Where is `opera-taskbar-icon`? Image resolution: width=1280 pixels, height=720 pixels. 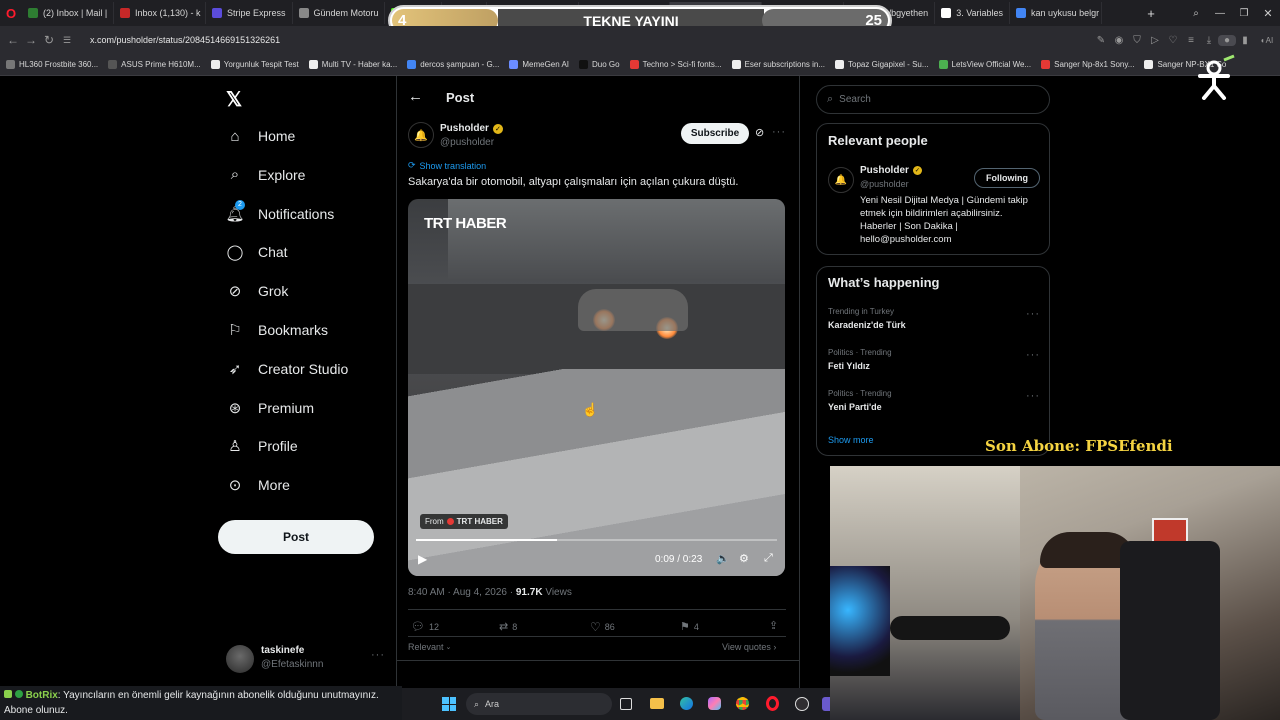 opera-taskbar-icon is located at coordinates (772, 703).